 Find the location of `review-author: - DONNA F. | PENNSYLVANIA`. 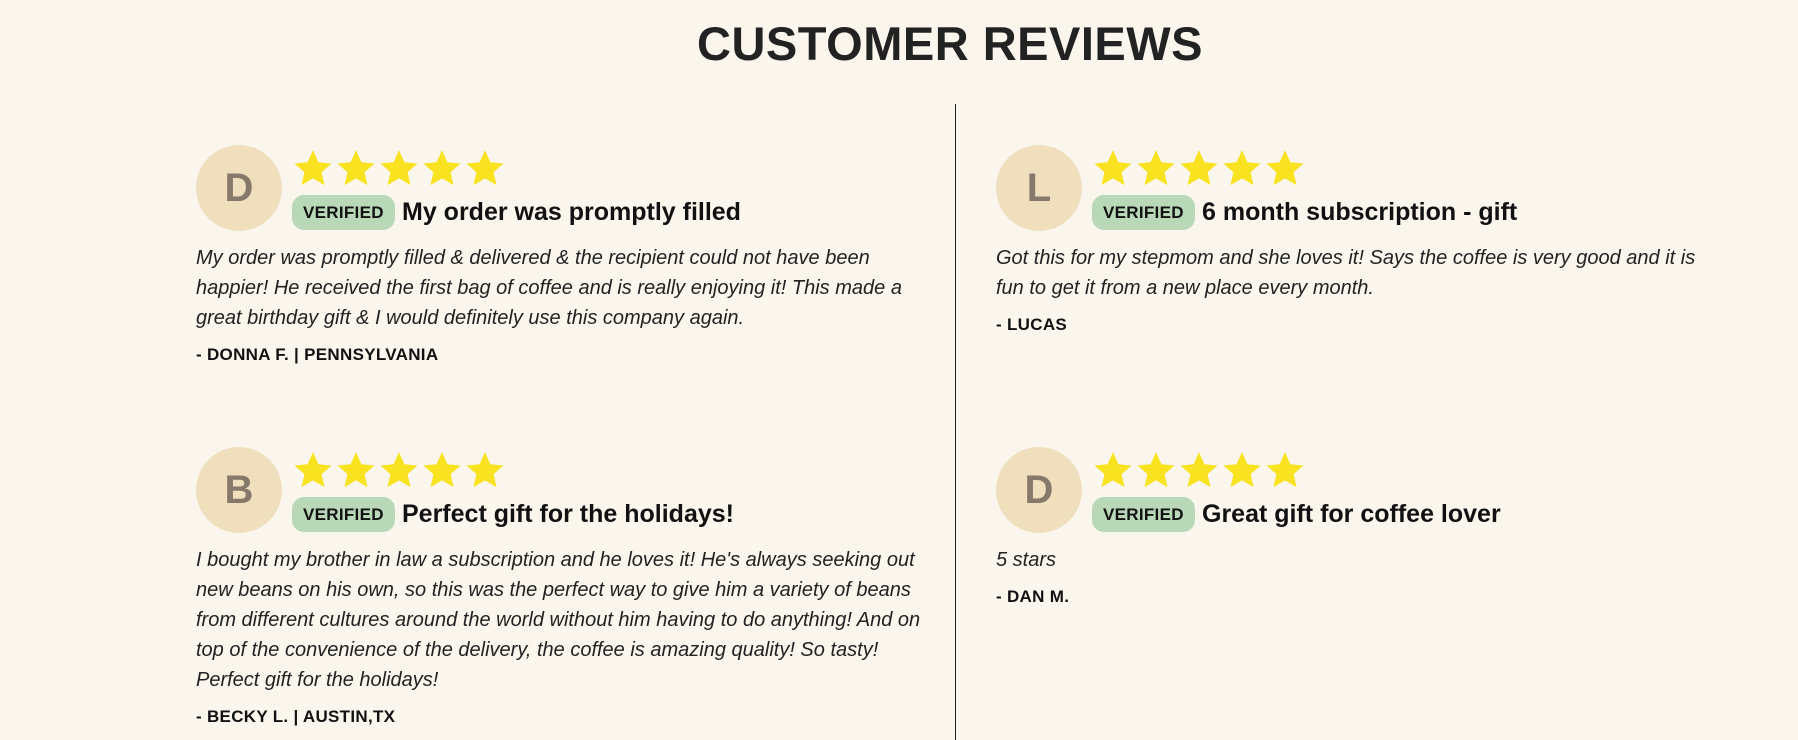

review-author: - DONNA F. | PENNSYLVANIA is located at coordinates (317, 354).